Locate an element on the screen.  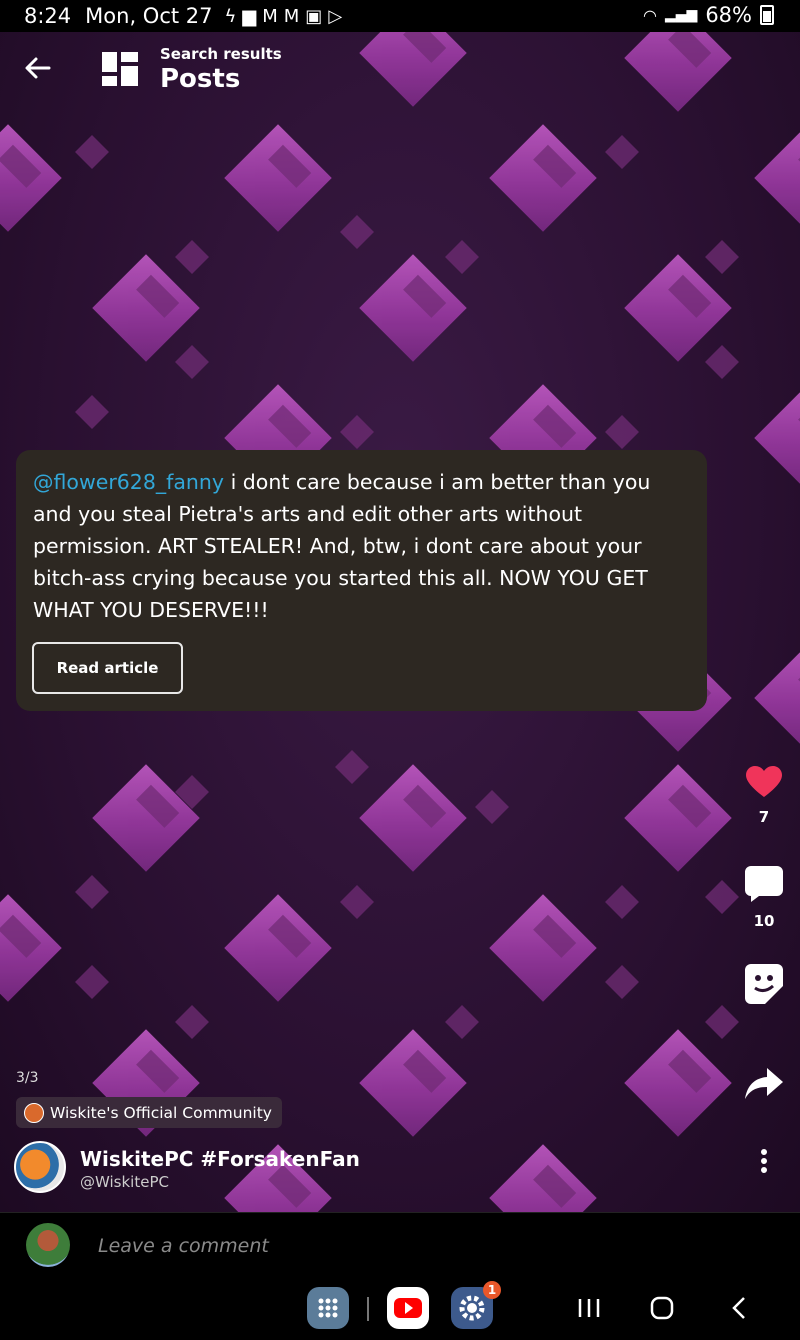
system-back-button is located at coordinates (740, 1310).